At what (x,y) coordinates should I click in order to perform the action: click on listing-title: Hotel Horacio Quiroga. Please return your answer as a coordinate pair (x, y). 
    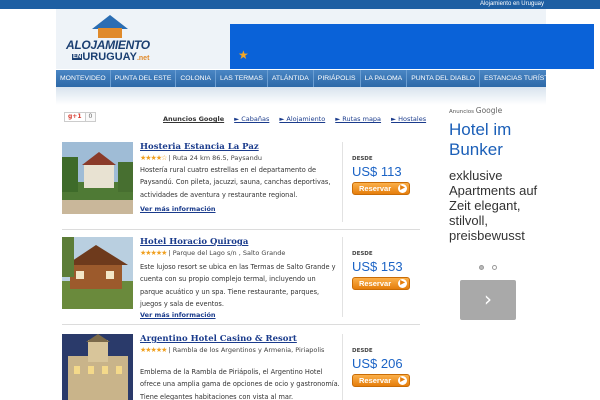
    Looking at the image, I should click on (194, 242).